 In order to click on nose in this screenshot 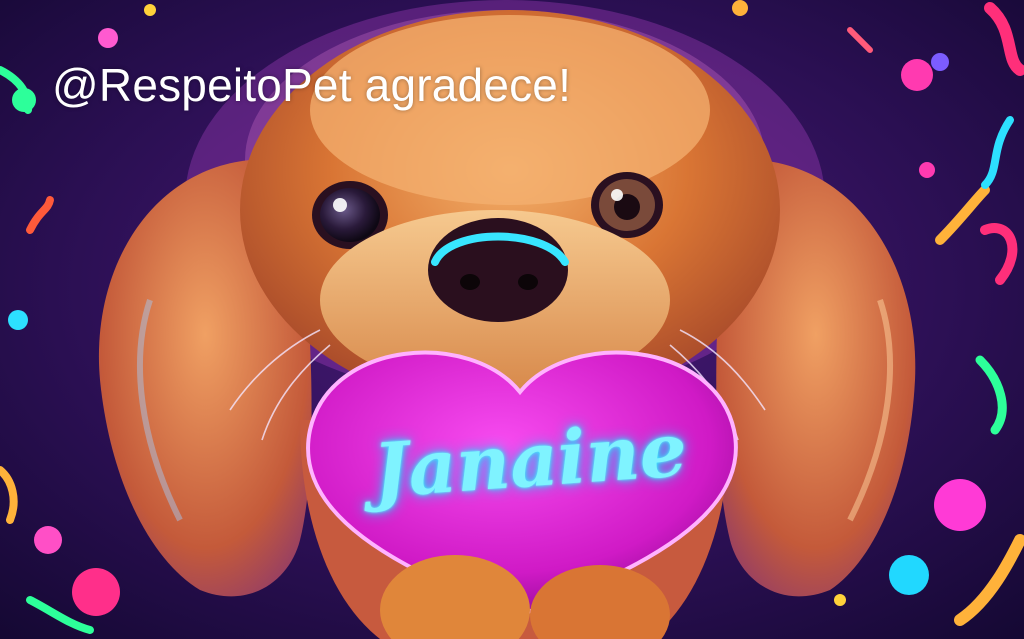, I will do `click(498, 270)`.